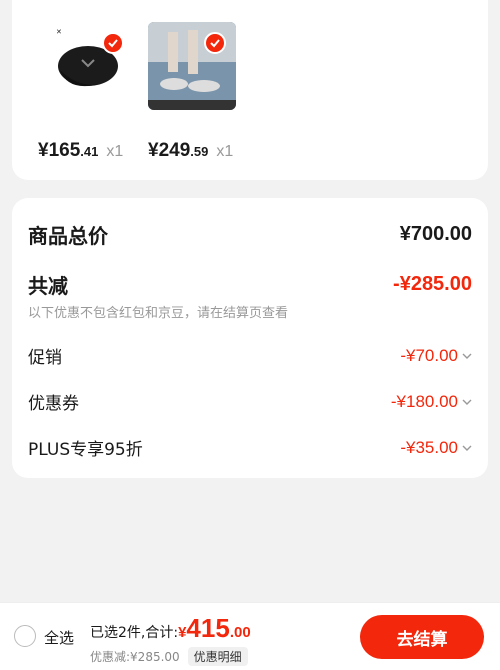 The width and height of the screenshot is (500, 670). I want to click on running-shoes-image, so click(192, 66).